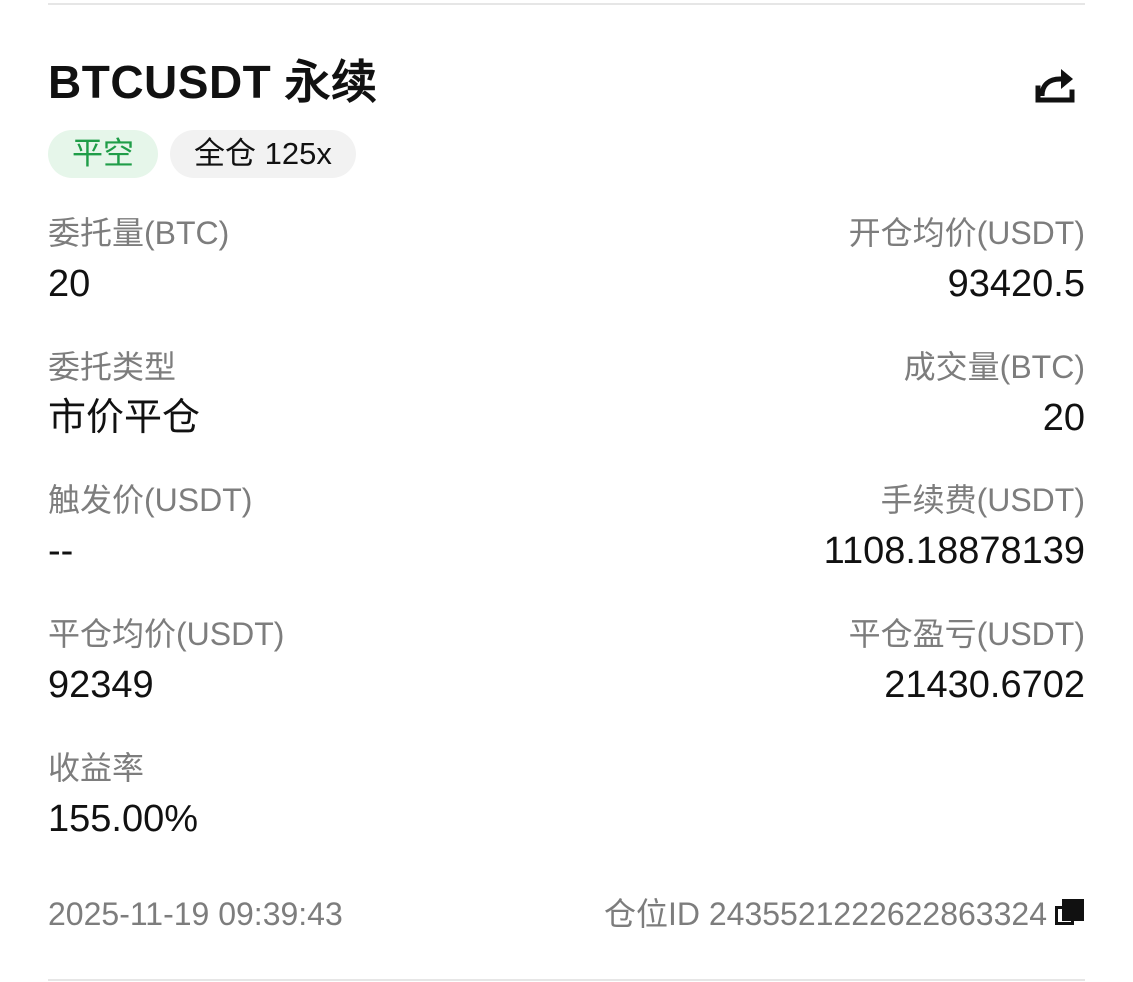  I want to click on filled-qty-field: 成交量(BTC) 20, so click(994, 395).